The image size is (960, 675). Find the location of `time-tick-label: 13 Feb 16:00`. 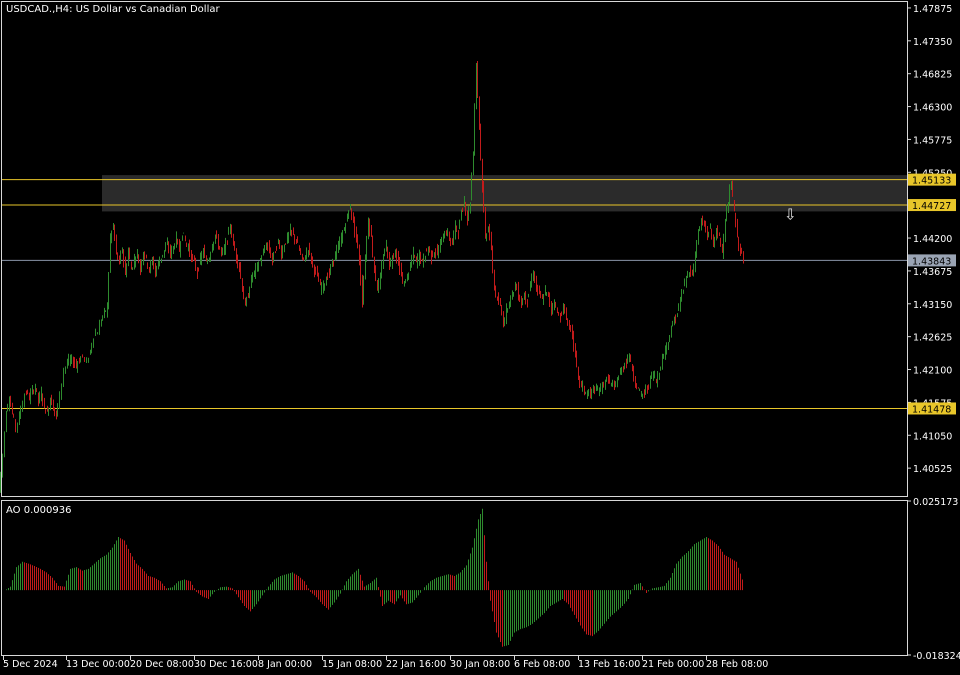

time-tick-label: 13 Feb 16:00 is located at coordinates (609, 664).